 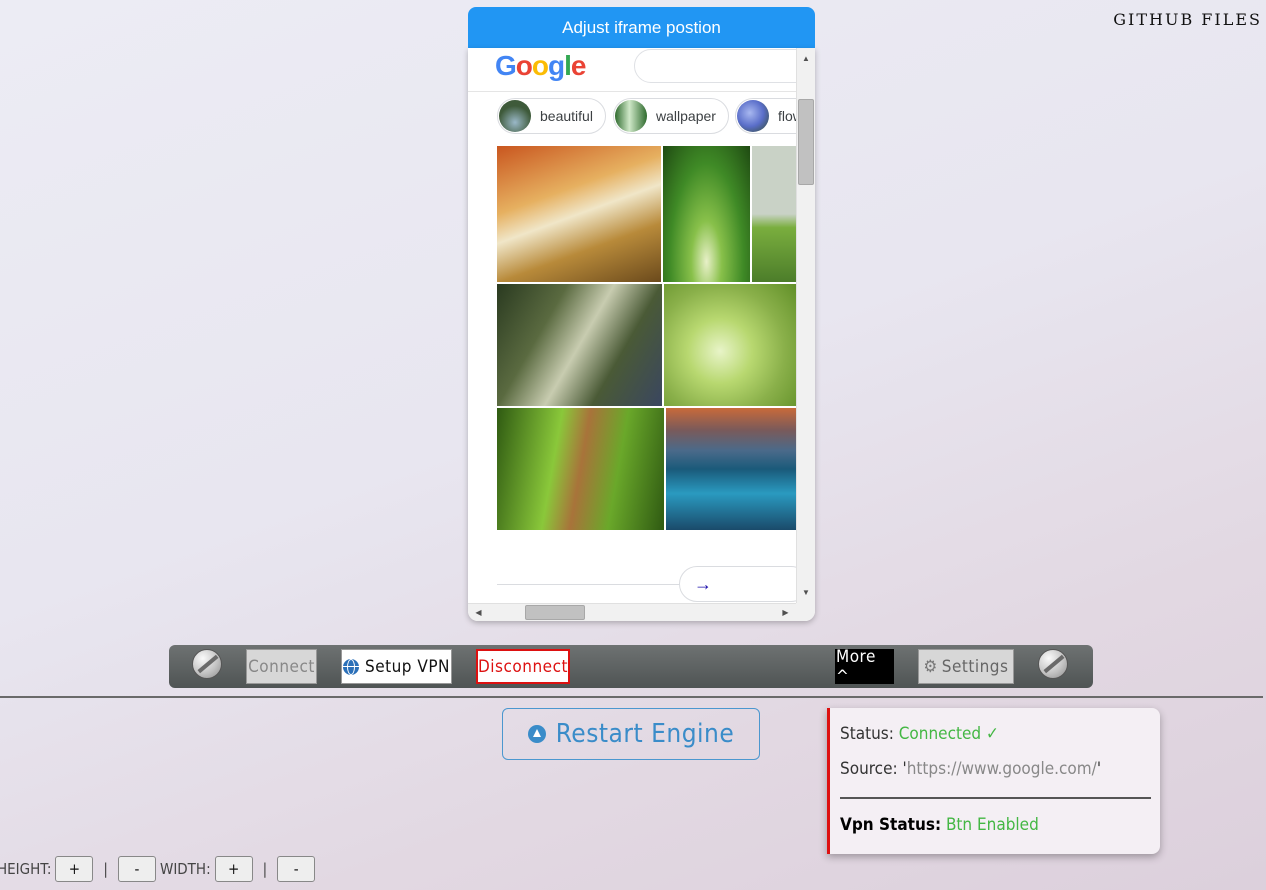 What do you see at coordinates (774, 214) in the screenshot?
I see `image-green-field` at bounding box center [774, 214].